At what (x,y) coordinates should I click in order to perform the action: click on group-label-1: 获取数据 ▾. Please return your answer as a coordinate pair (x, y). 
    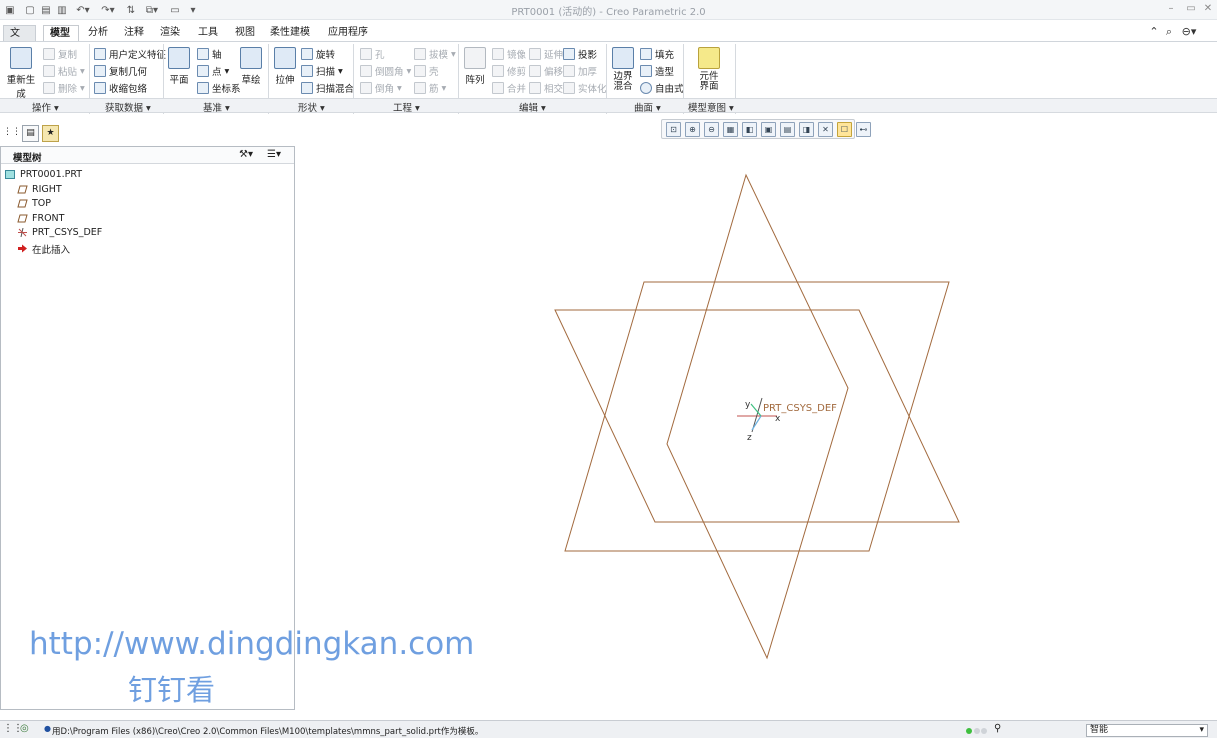
    Looking at the image, I should click on (128, 107).